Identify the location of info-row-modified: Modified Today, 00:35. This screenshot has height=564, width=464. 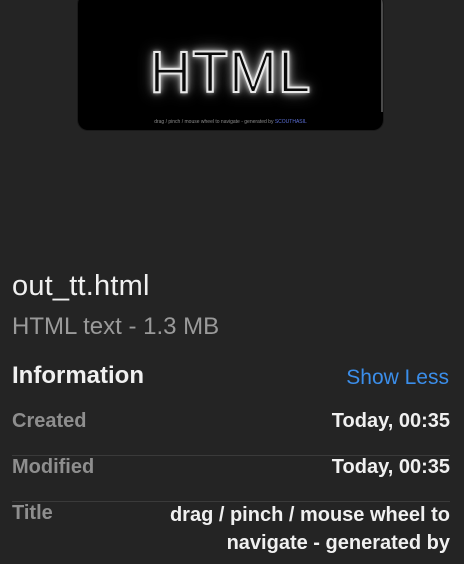
(231, 479).